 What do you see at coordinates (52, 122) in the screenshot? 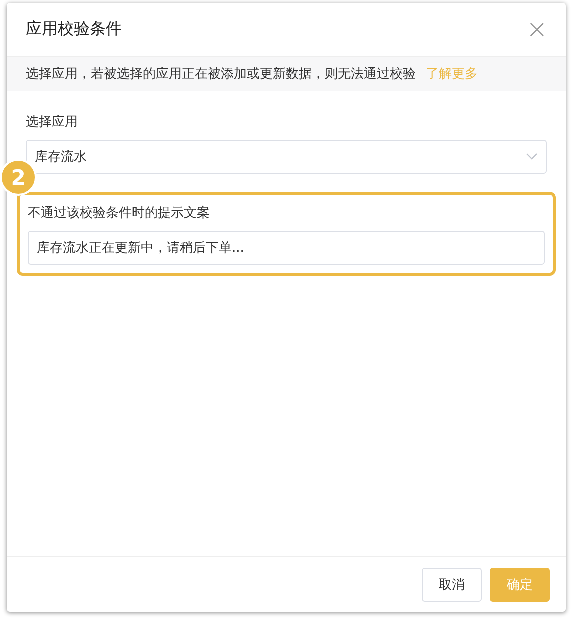
I see `field-label: 选择应用` at bounding box center [52, 122].